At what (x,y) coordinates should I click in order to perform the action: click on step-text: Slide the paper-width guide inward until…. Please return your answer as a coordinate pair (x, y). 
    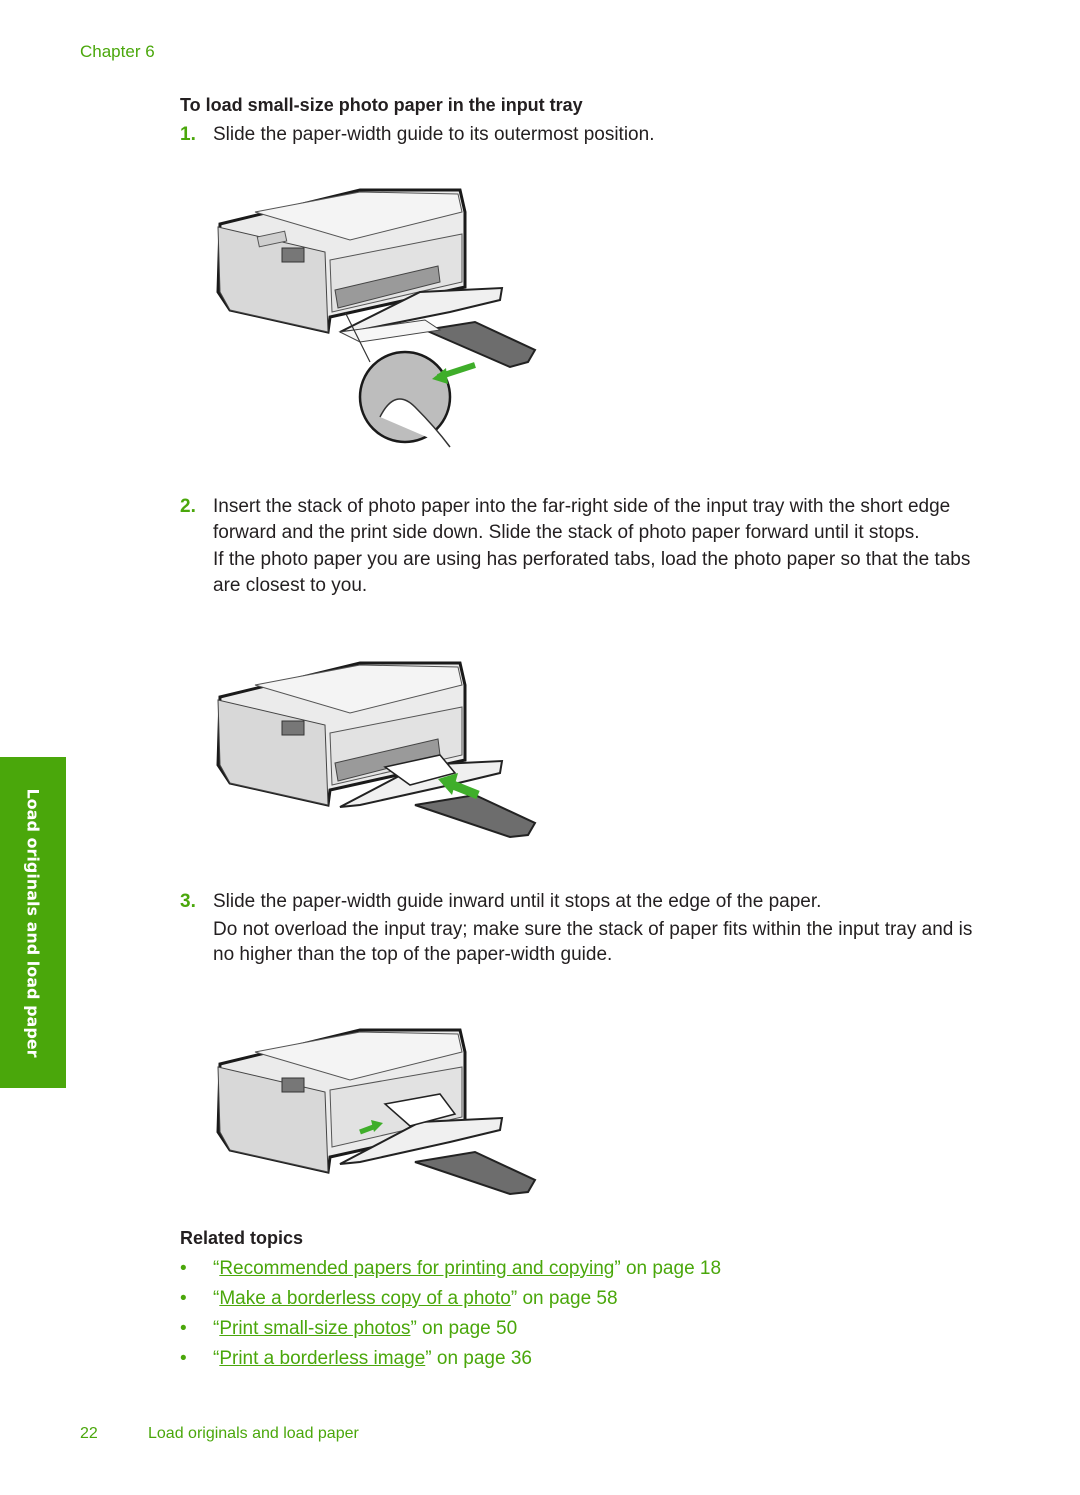
    Looking at the image, I should click on (517, 901).